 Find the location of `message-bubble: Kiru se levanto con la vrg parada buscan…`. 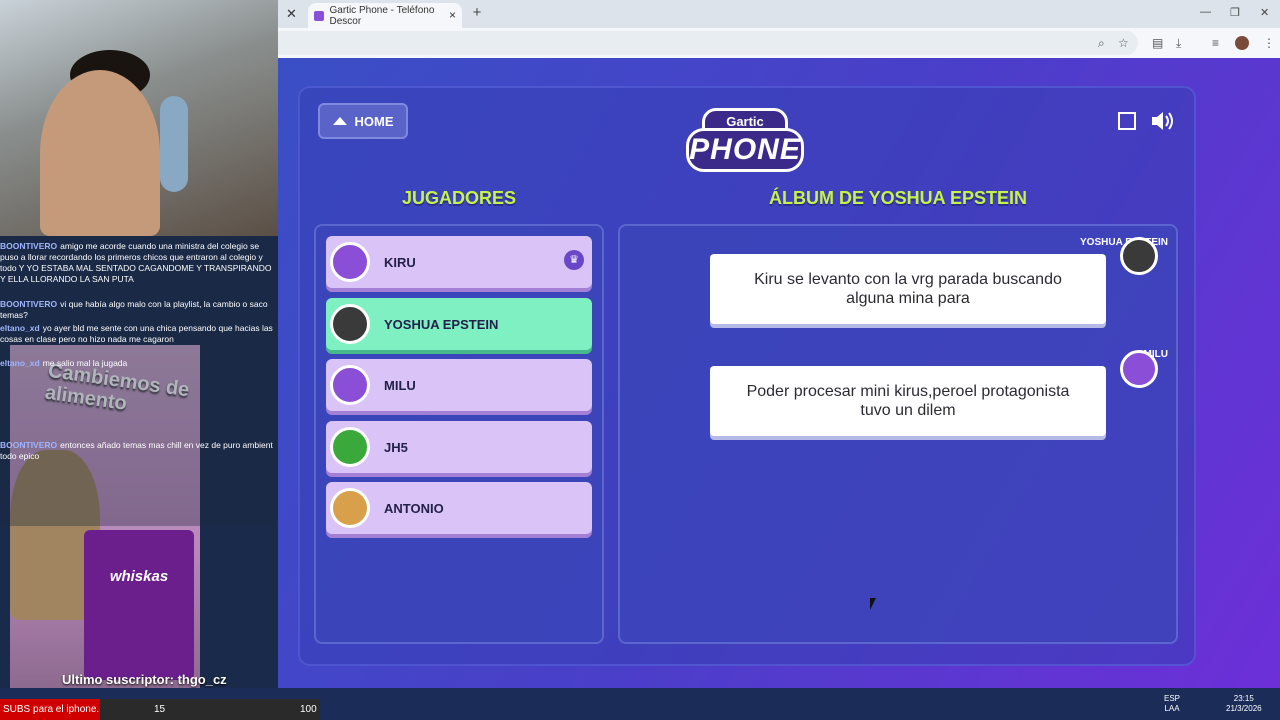

message-bubble: Kiru se levanto con la vrg parada buscan… is located at coordinates (908, 289).